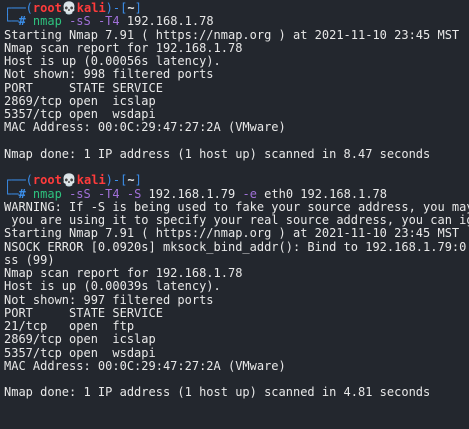 The width and height of the screenshot is (469, 429). What do you see at coordinates (69, 326) in the screenshot?
I see `output-line: 21/tcp open ftp` at bounding box center [69, 326].